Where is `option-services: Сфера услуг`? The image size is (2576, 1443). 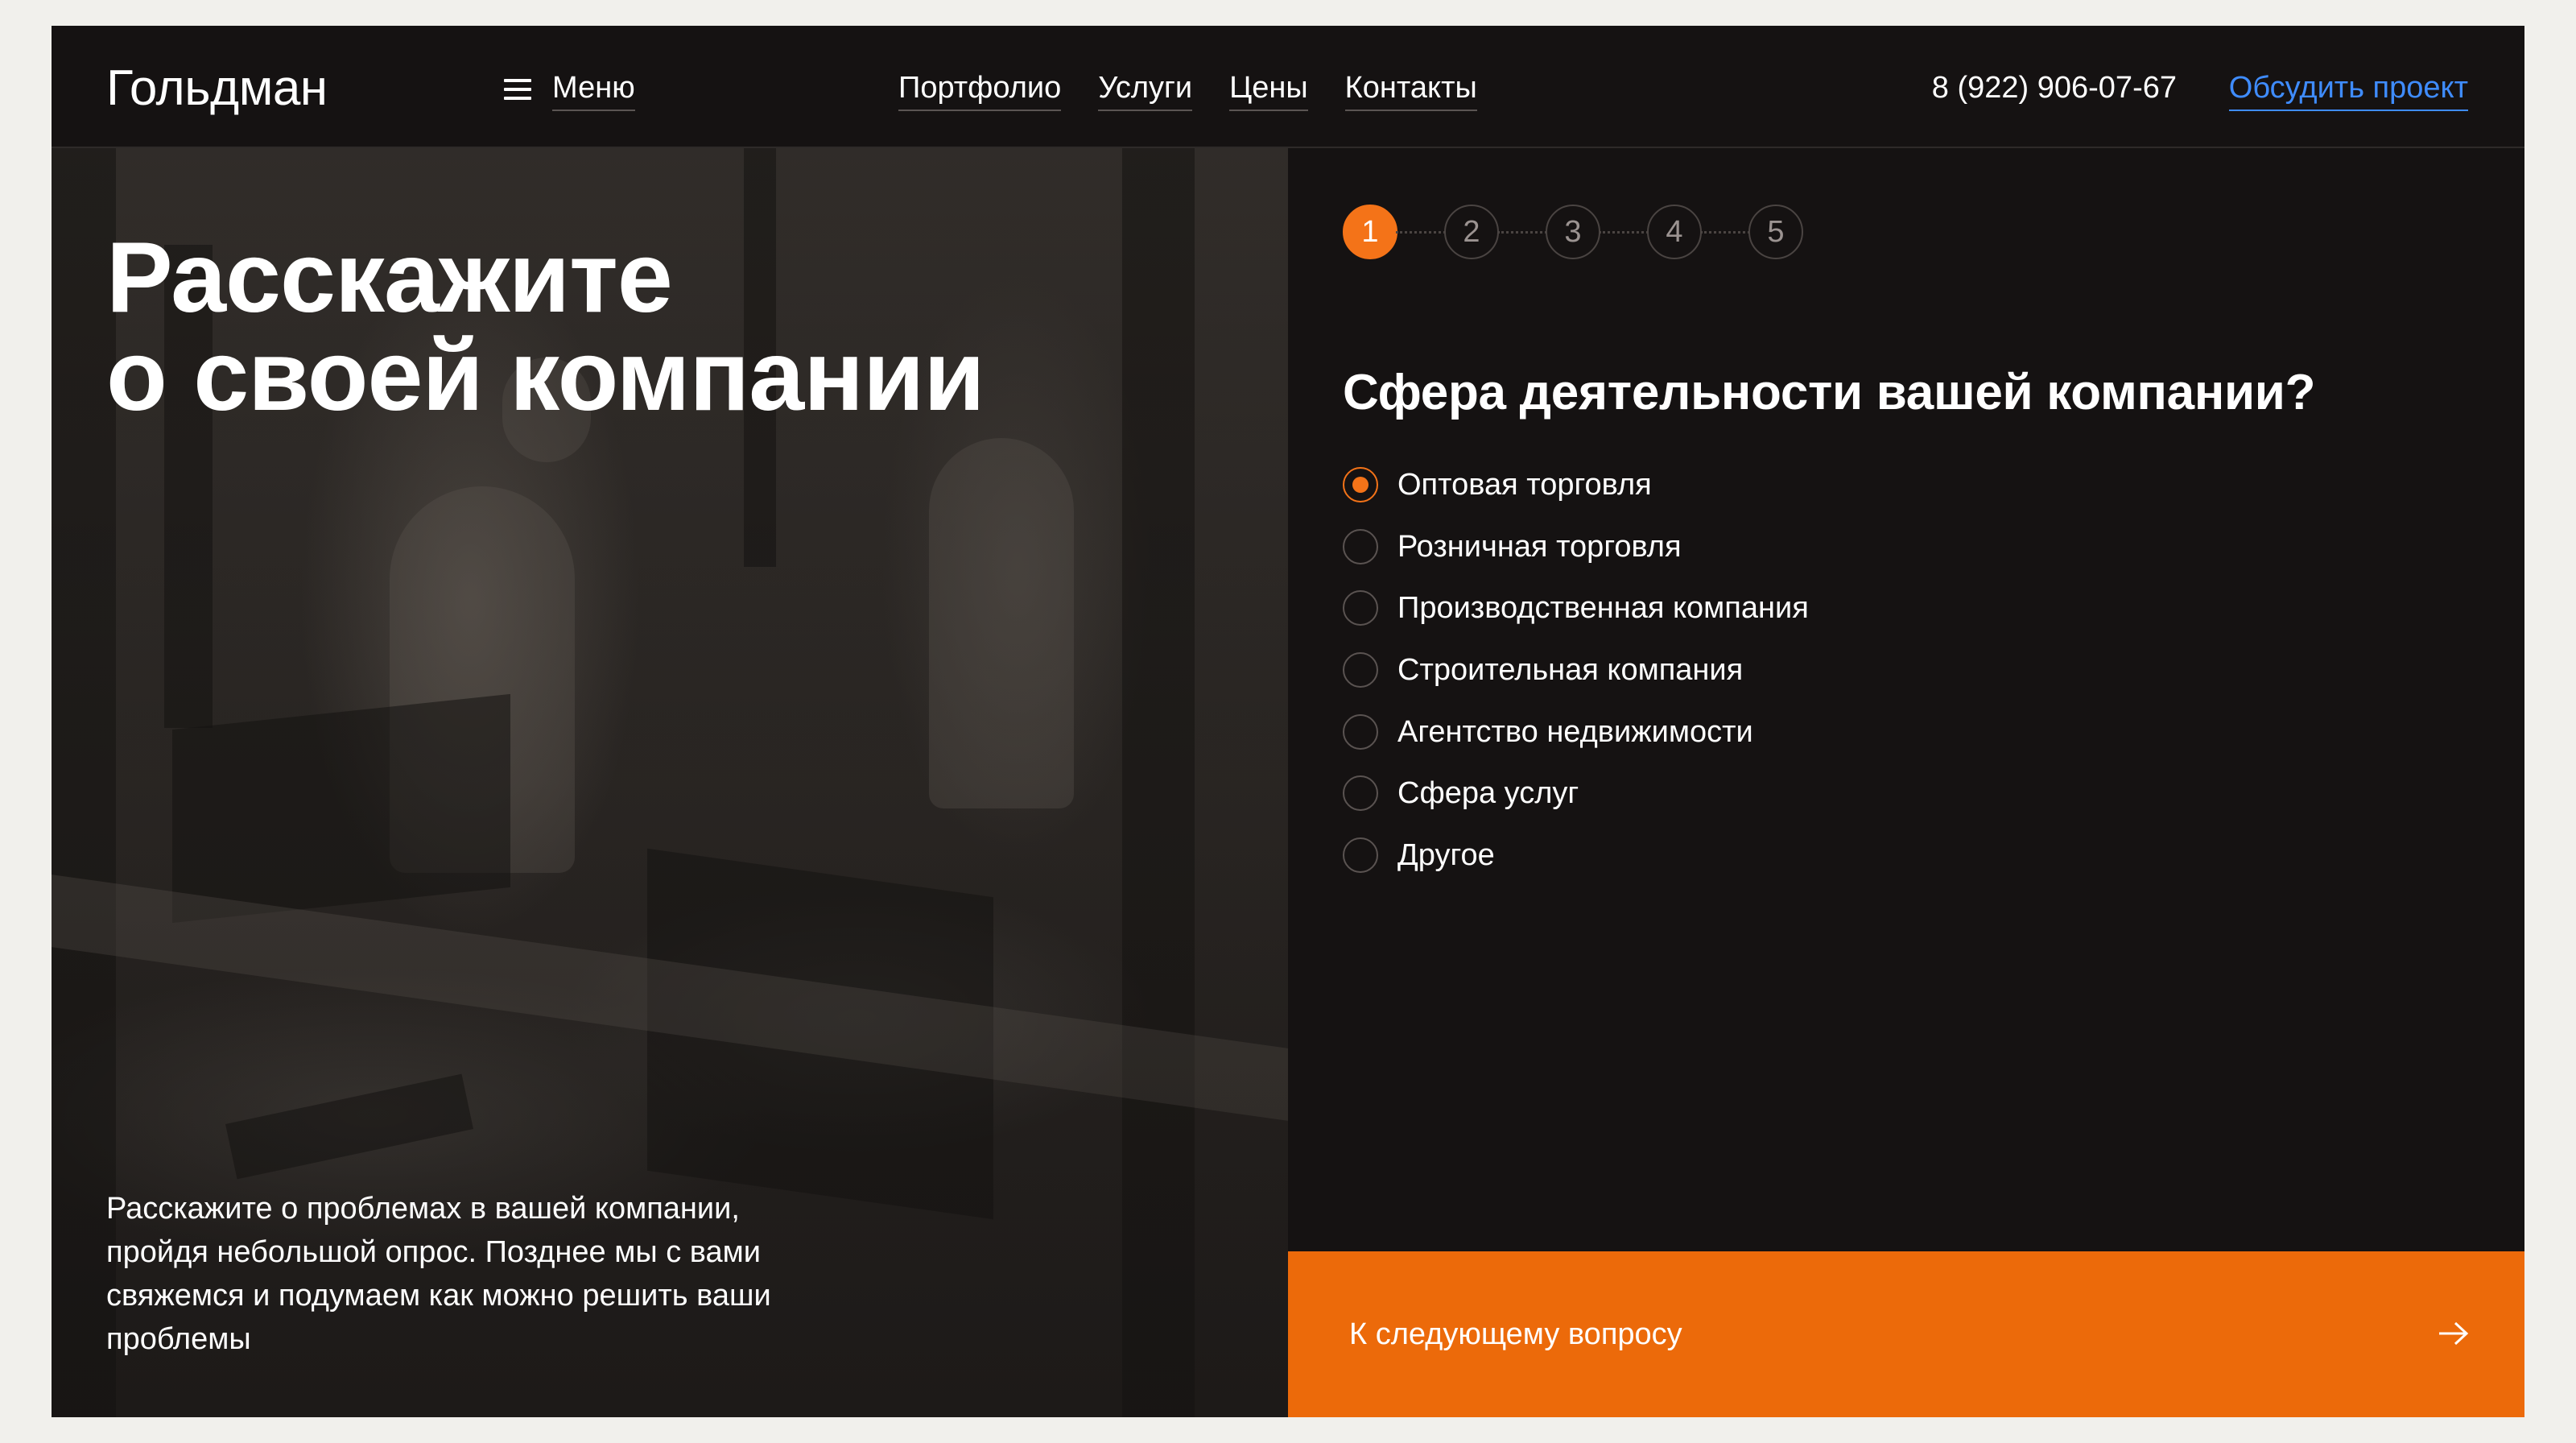
option-services: Сфера услуг is located at coordinates (1576, 794).